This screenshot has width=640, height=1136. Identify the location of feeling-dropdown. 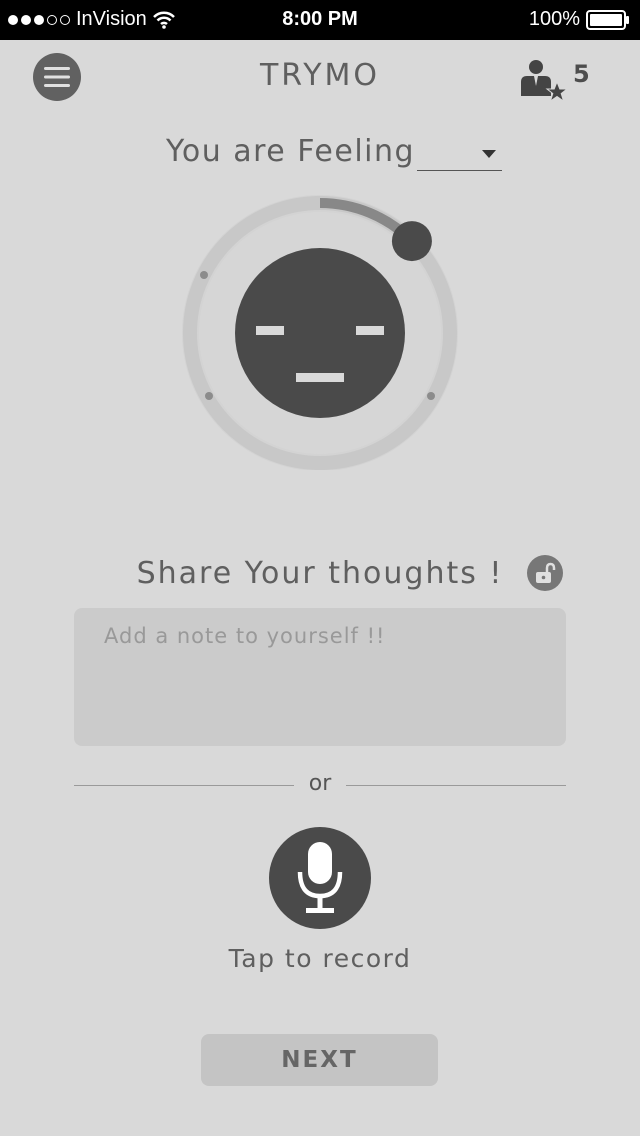
(459, 155).